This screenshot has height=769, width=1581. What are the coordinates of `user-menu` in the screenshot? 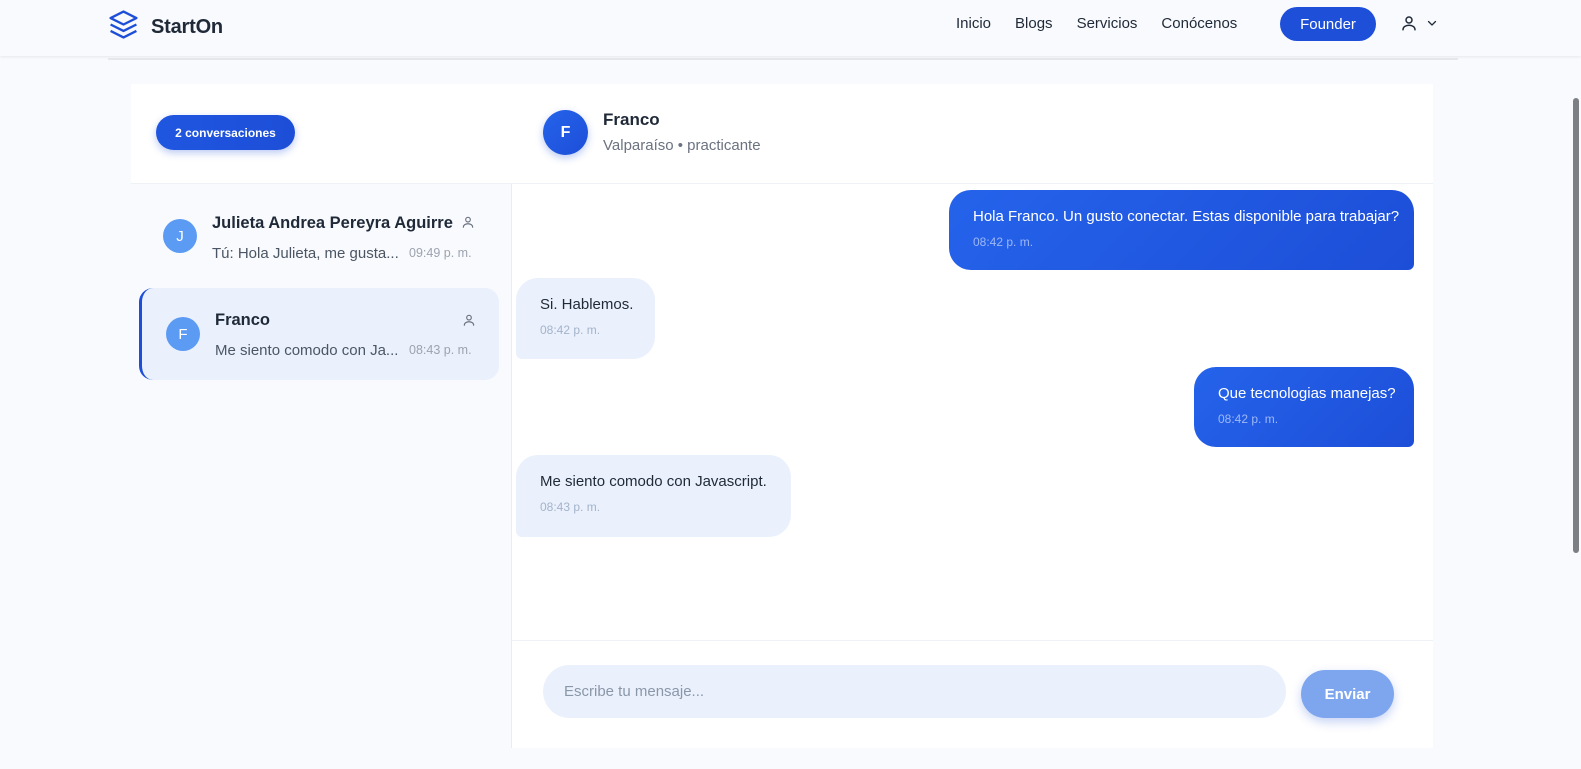 It's located at (1419, 23).